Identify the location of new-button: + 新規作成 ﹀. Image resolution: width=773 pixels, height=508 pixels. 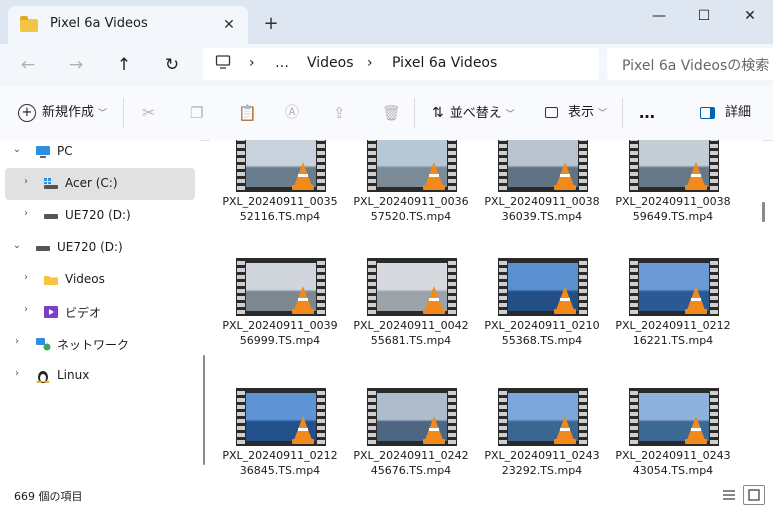
(62, 113).